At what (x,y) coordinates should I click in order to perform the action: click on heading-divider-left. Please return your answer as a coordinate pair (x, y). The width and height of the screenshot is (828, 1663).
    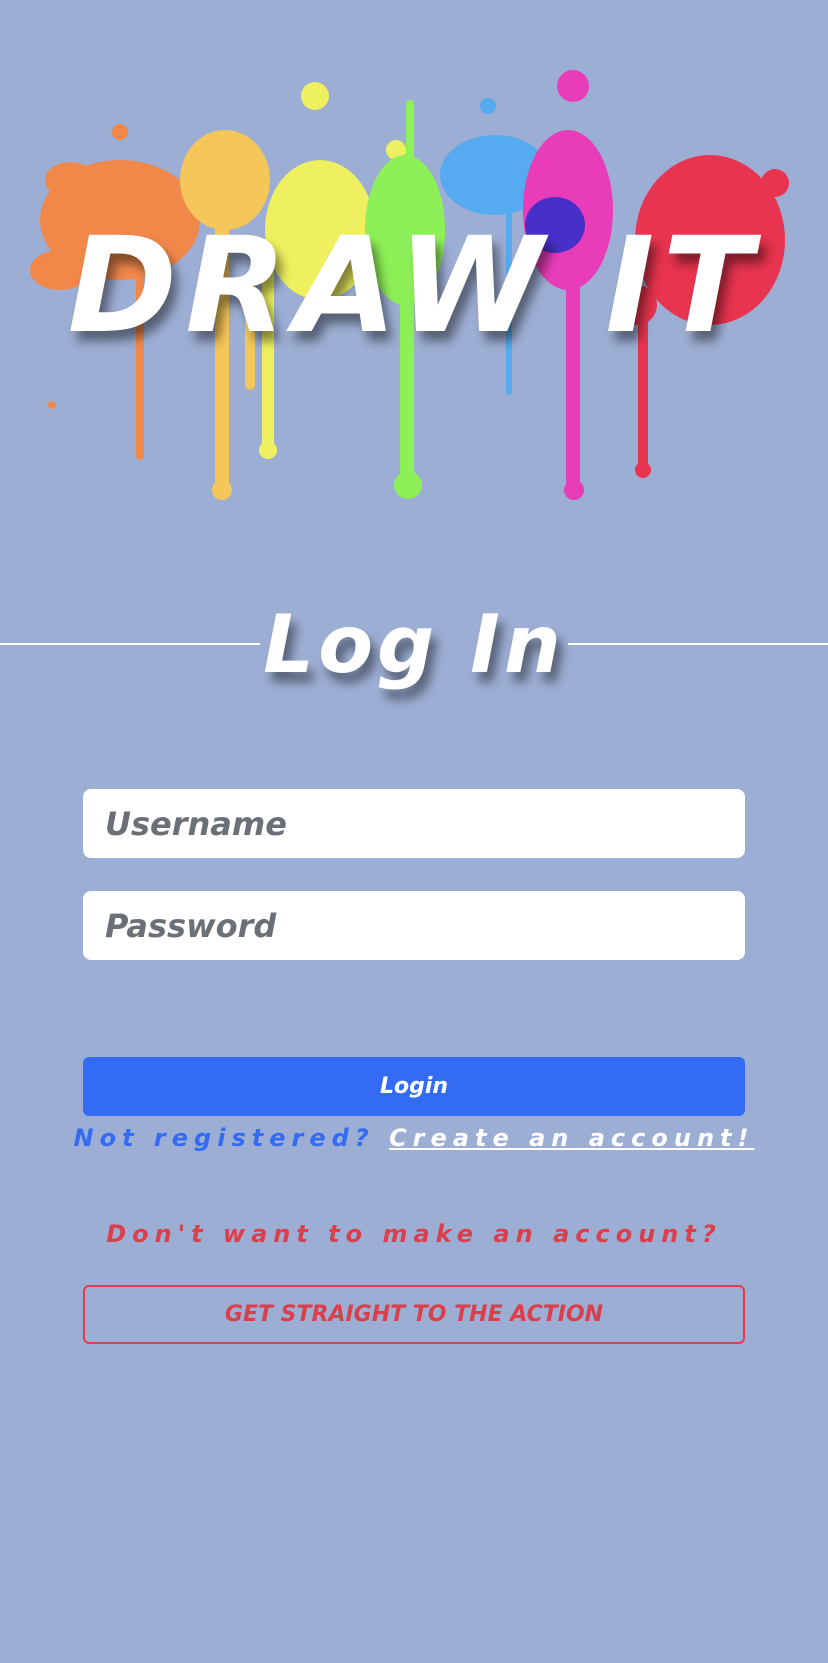
    Looking at the image, I should click on (130, 644).